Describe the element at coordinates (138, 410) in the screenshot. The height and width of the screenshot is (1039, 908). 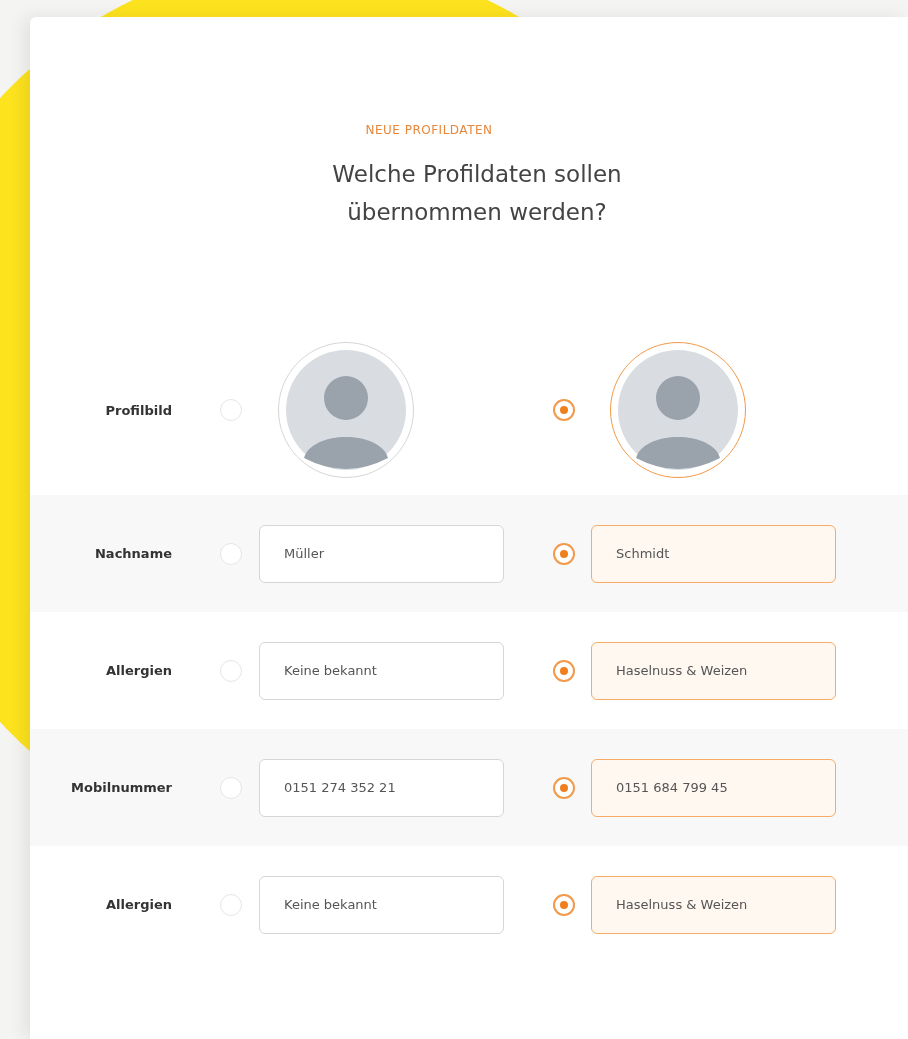
I see `field-label: Profilbild` at that location.